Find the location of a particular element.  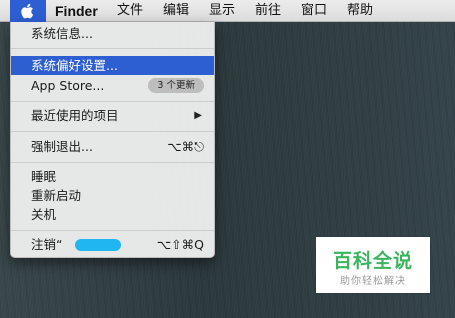

apple-menu-button is located at coordinates (28, 11).